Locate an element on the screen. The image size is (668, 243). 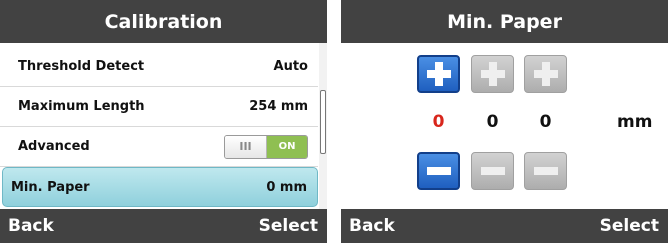
menu-item-maximum-length: Maximum Length 254 mm is located at coordinates (159, 107).